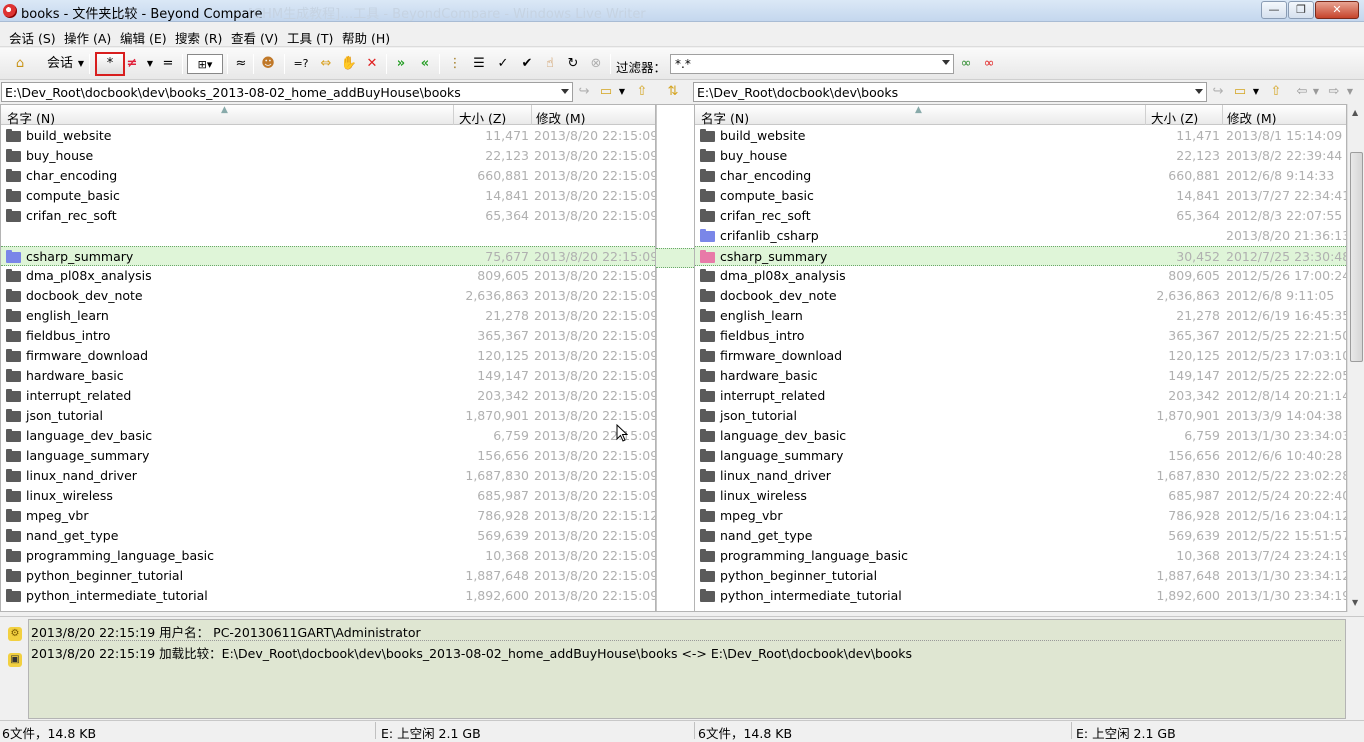  What do you see at coordinates (1020, 256) in the screenshot?
I see `file-row: csharp_summary 30,452 2012/7/25 23:30:48` at bounding box center [1020, 256].